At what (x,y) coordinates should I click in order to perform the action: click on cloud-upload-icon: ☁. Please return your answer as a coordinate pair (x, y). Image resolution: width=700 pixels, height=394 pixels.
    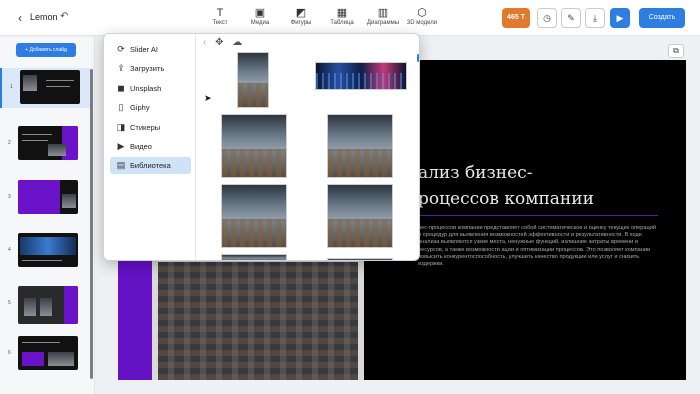
    Looking at the image, I should click on (237, 42).